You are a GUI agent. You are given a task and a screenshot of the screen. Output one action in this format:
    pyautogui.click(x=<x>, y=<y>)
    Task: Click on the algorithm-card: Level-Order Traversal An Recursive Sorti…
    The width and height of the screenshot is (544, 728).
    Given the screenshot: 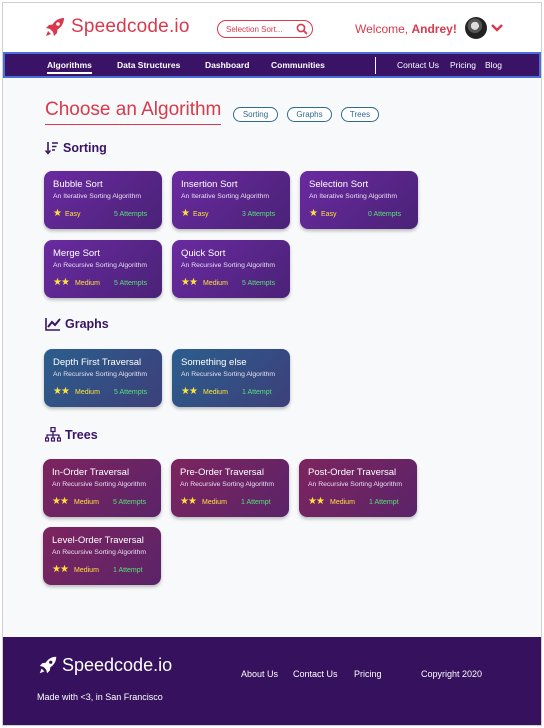 What is the action you would take?
    pyautogui.click(x=102, y=556)
    